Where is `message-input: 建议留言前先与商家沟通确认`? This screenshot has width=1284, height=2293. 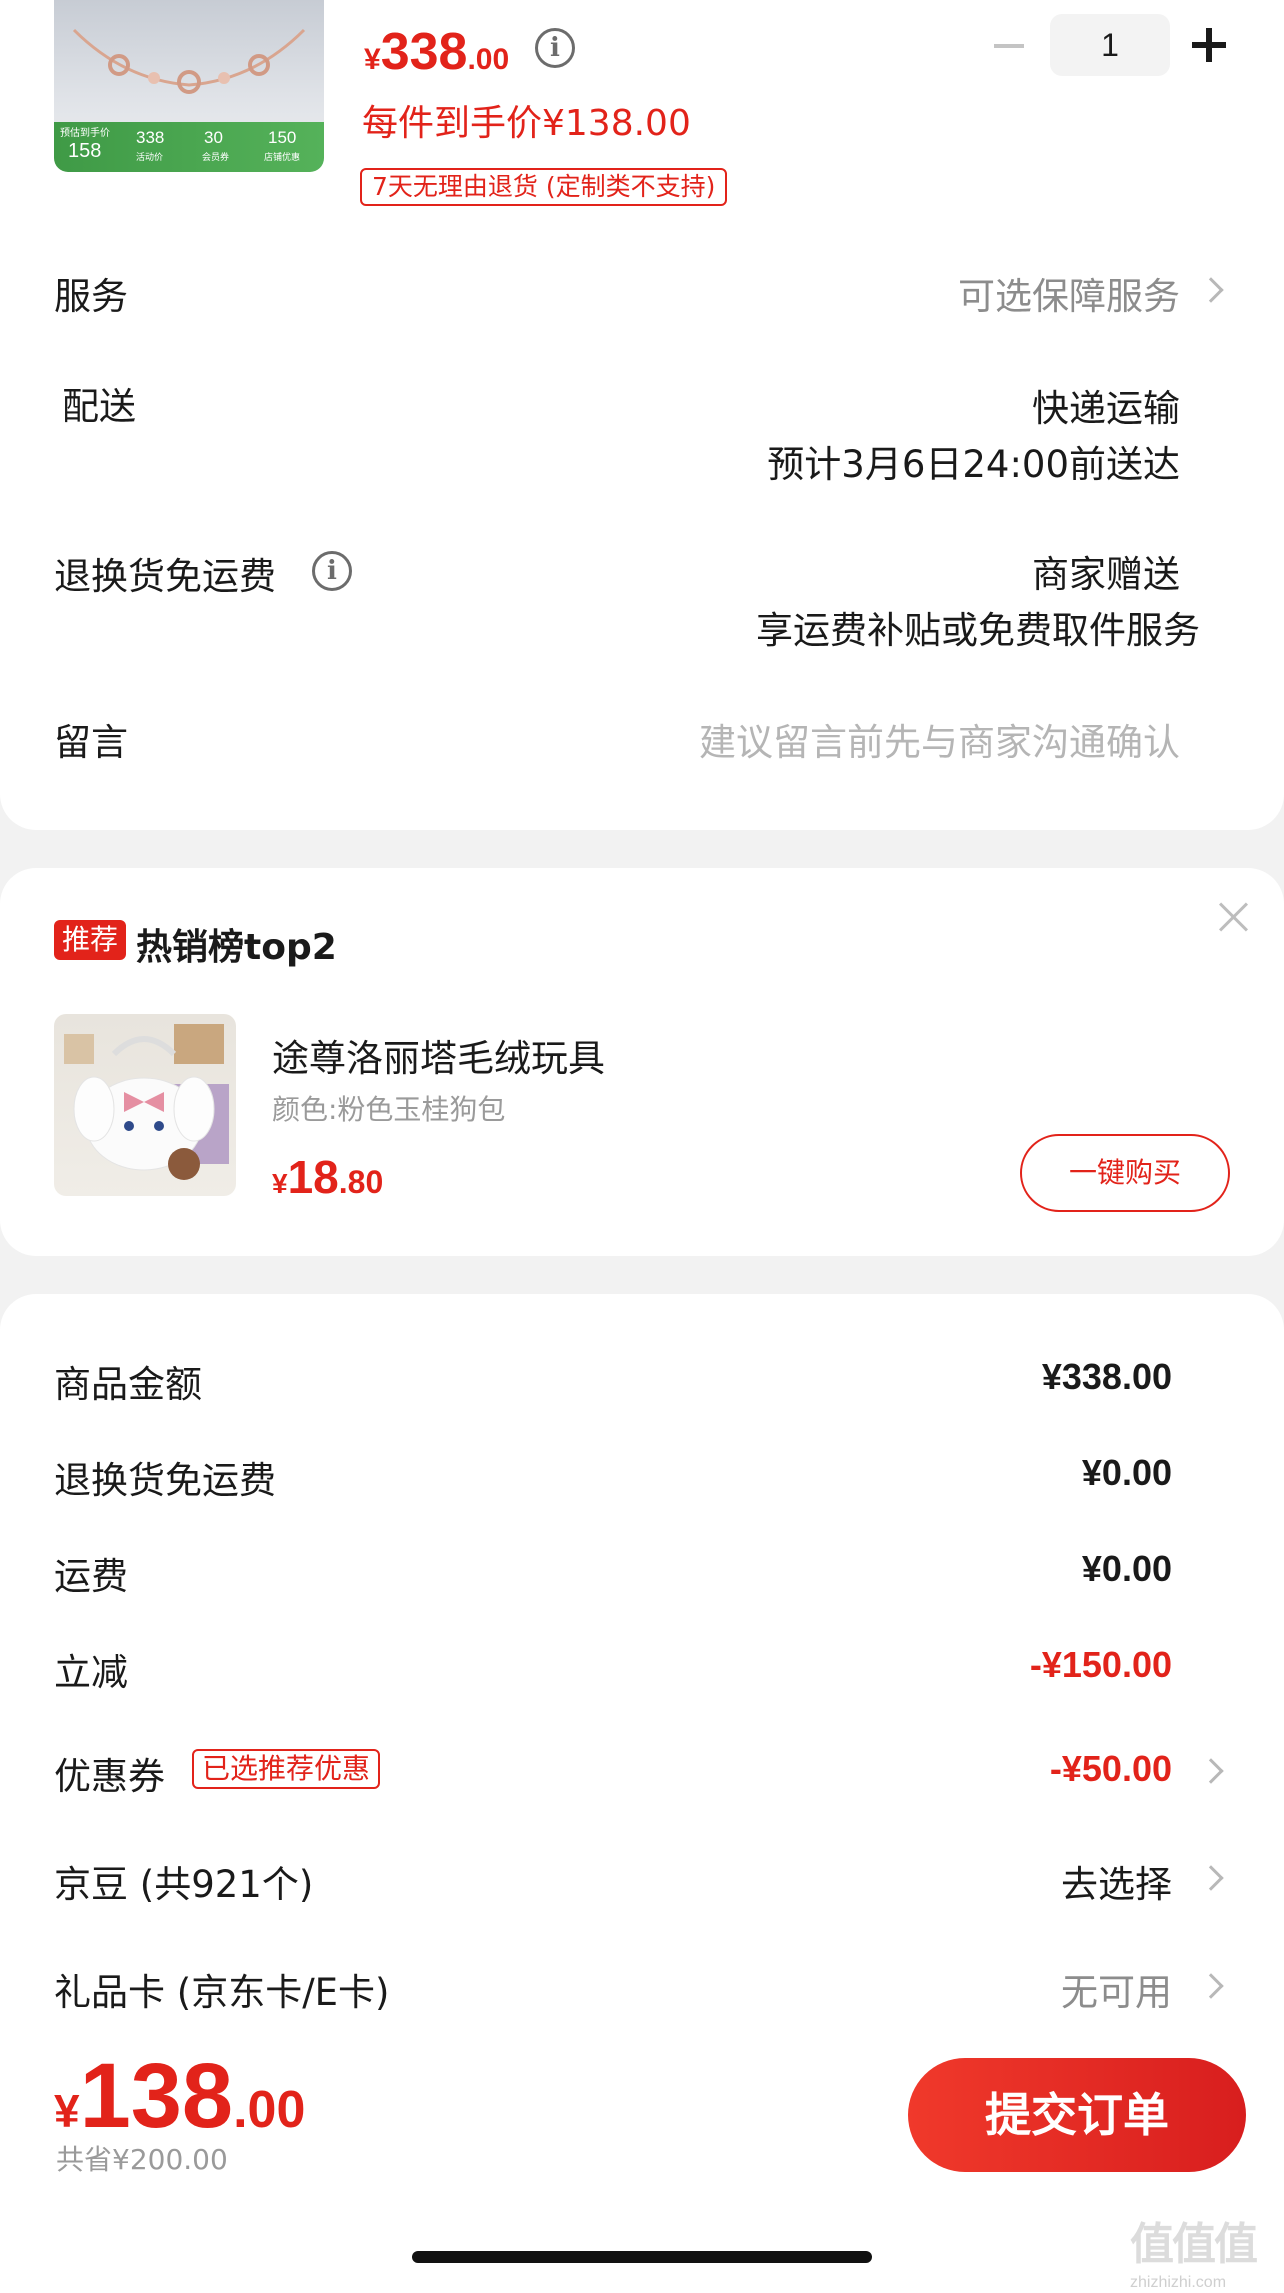
message-input: 建议留言前先与商家沟通确认 is located at coordinates (939, 739).